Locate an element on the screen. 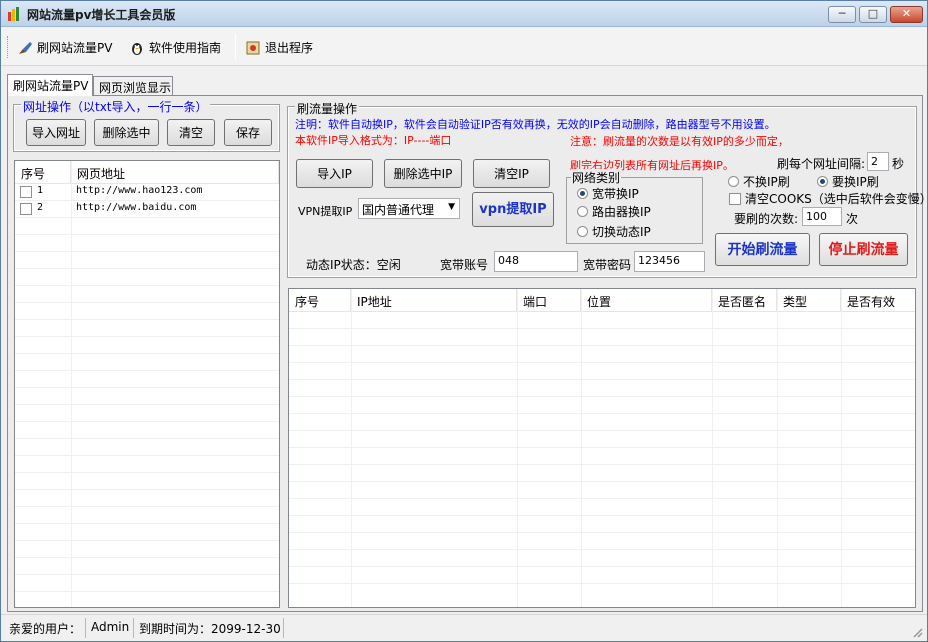  account-input: 048 is located at coordinates (536, 261).